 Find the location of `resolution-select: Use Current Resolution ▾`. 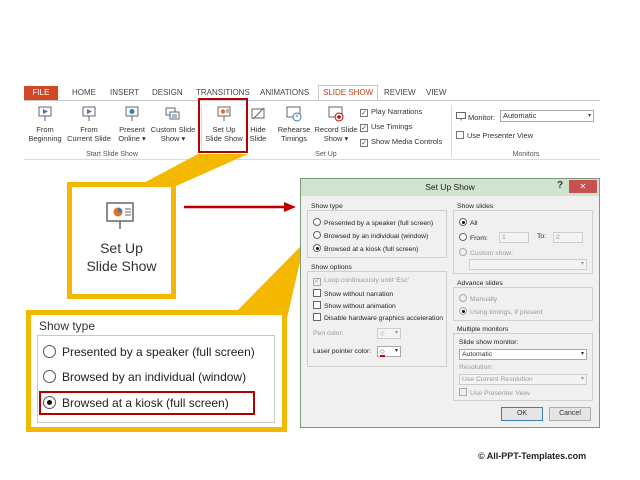

resolution-select: Use Current Resolution ▾ is located at coordinates (523, 379).